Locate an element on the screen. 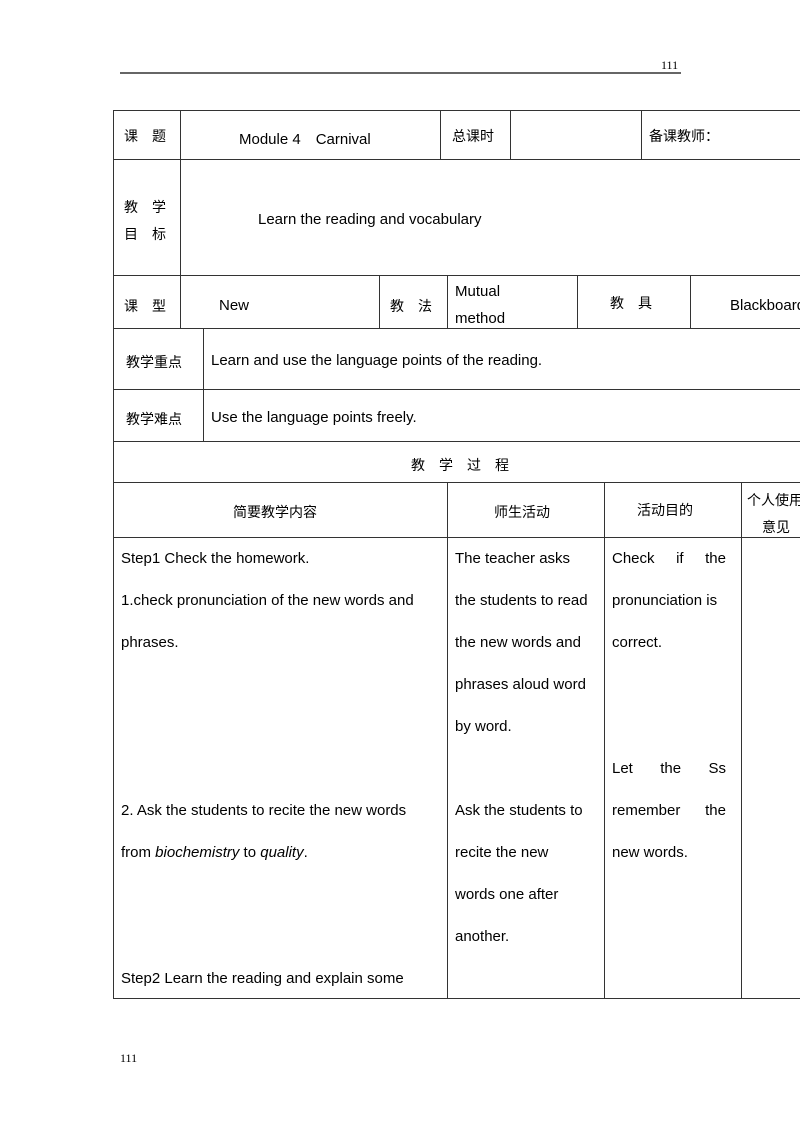  method-value-2: method is located at coordinates (480, 318).